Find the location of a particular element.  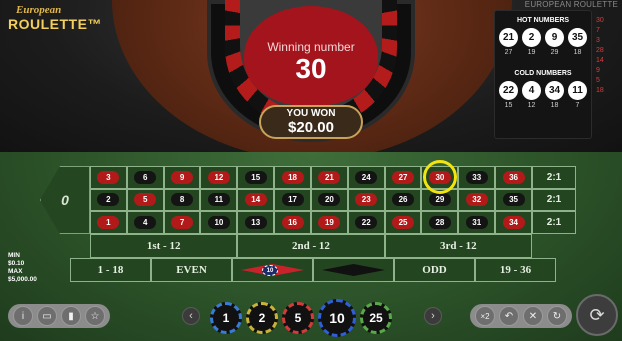

bet-number-27: 27 is located at coordinates (403, 177).